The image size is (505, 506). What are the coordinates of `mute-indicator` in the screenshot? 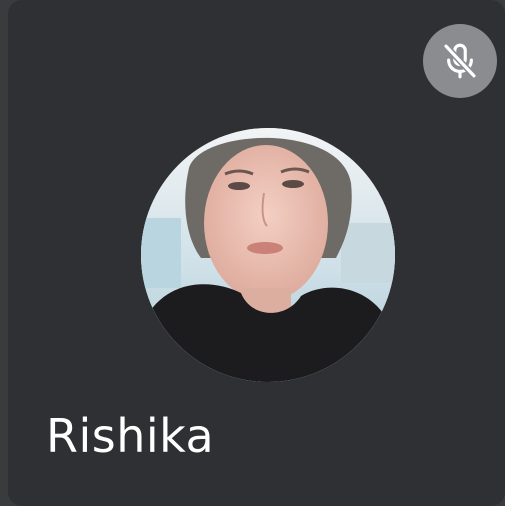 It's located at (460, 61).